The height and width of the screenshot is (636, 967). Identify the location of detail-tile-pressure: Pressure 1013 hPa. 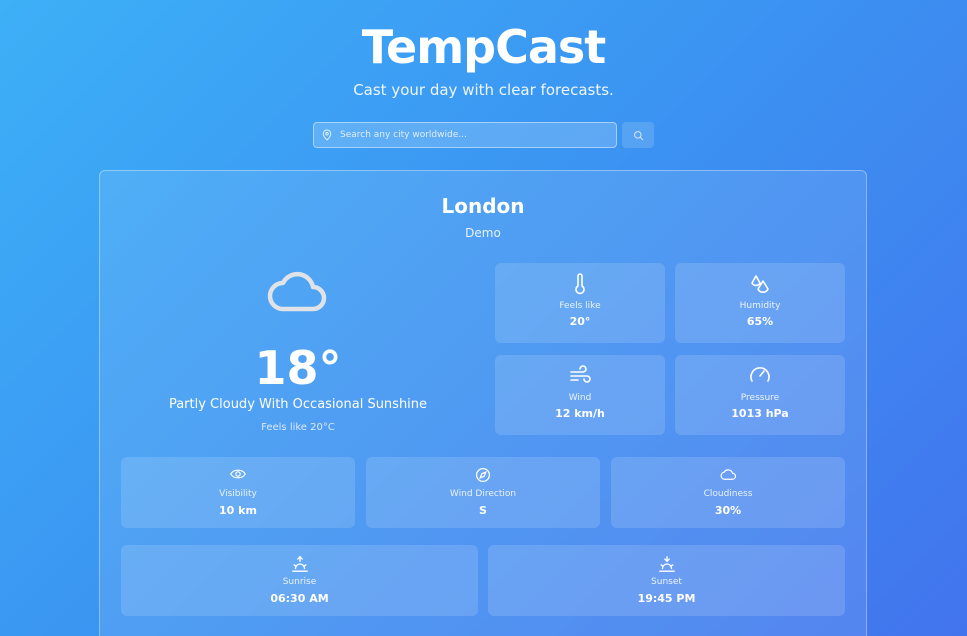
(760, 395).